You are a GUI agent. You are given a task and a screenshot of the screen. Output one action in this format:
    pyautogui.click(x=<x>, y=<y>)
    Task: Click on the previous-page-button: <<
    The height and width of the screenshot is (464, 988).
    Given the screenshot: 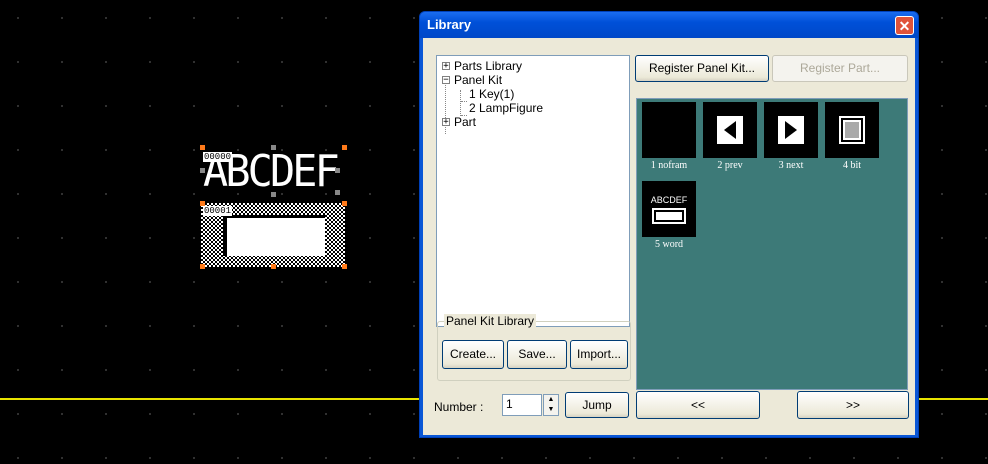 What is the action you would take?
    pyautogui.click(x=698, y=405)
    